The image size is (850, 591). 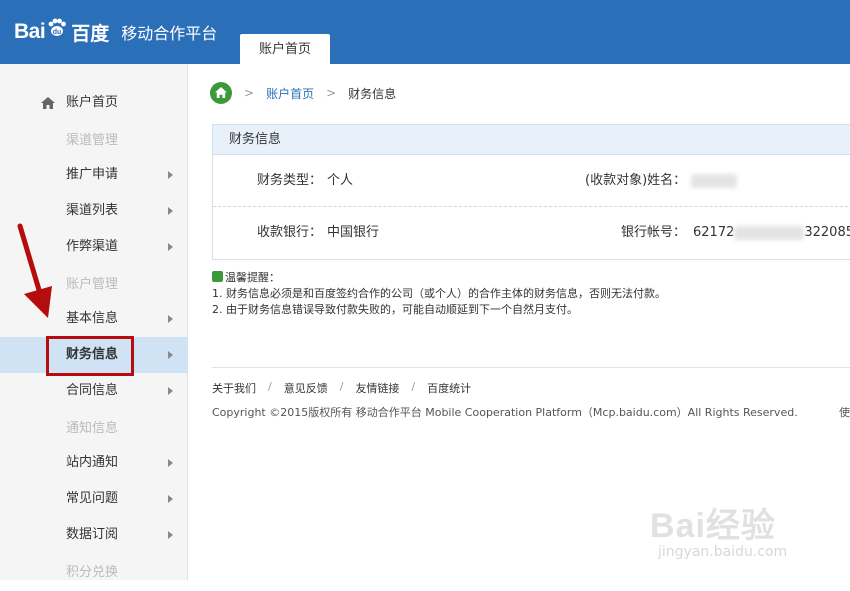 I want to click on sidebar-group-label: 渠道管理, so click(x=92, y=140).